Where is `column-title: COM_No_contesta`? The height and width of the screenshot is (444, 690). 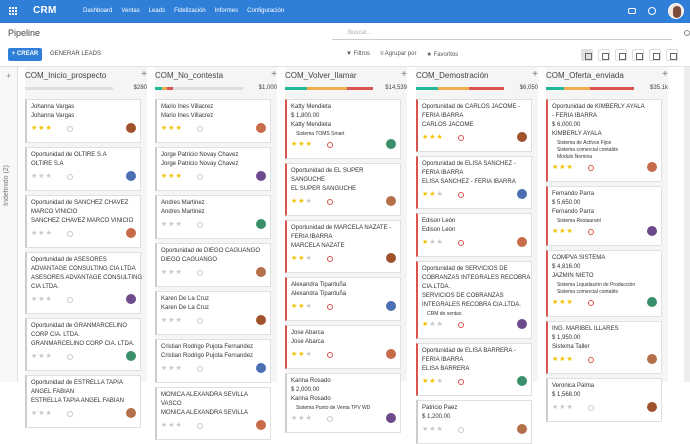
column-title: COM_No_contesta is located at coordinates (216, 75).